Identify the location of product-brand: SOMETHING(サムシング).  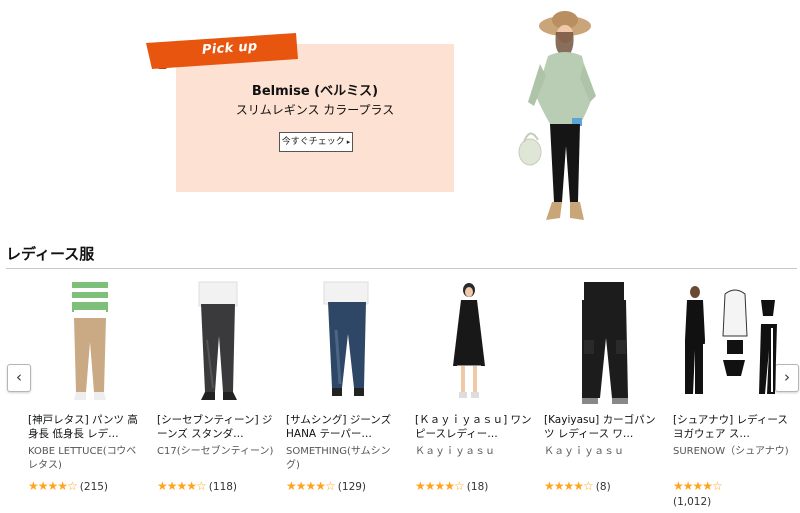
(338, 458).